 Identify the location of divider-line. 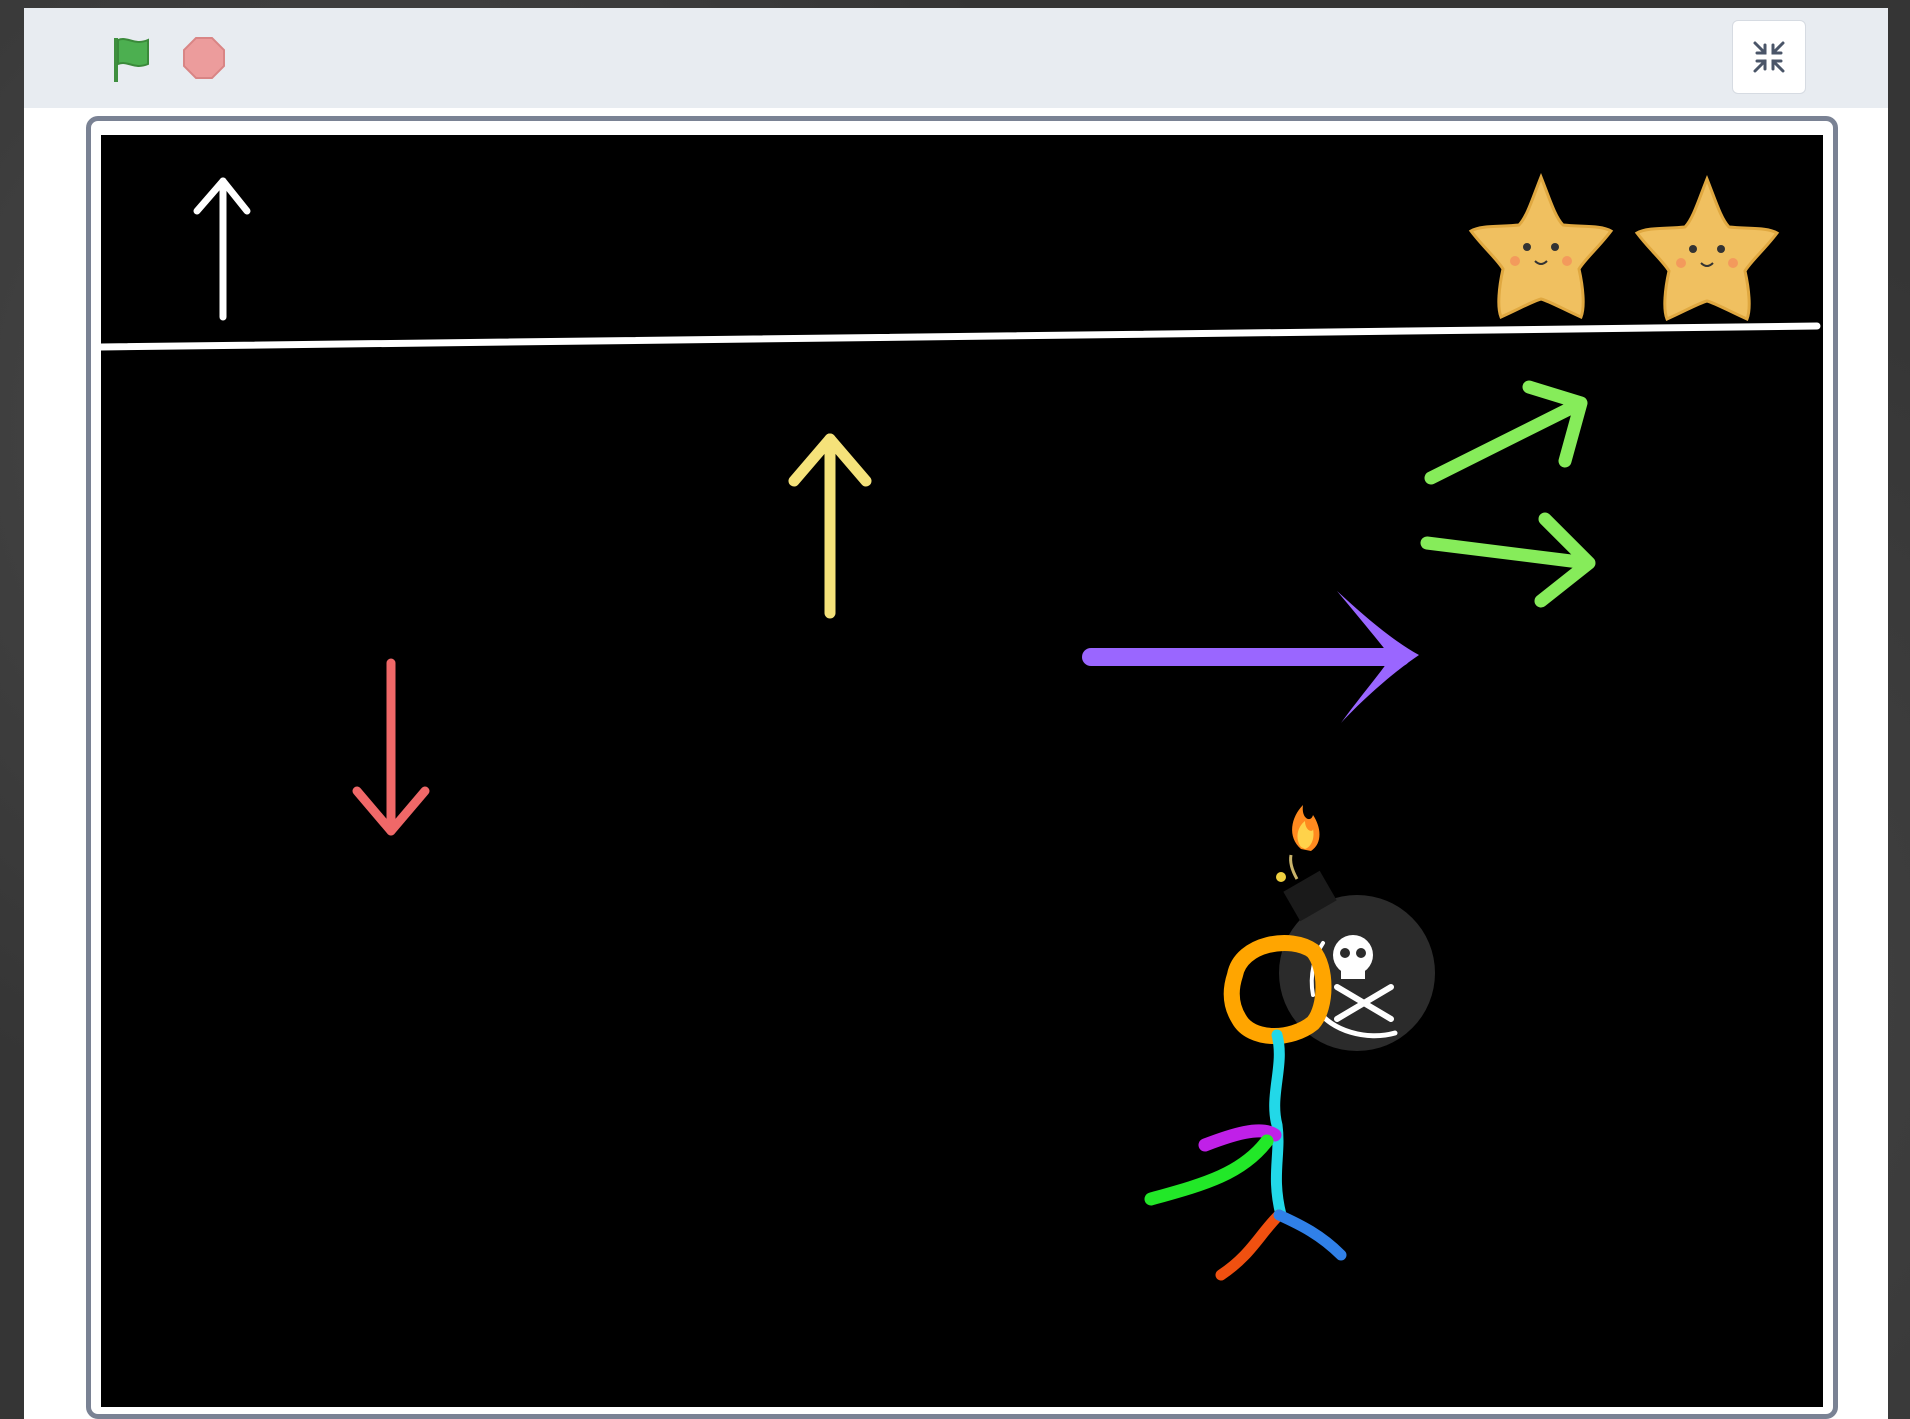
(961, 336).